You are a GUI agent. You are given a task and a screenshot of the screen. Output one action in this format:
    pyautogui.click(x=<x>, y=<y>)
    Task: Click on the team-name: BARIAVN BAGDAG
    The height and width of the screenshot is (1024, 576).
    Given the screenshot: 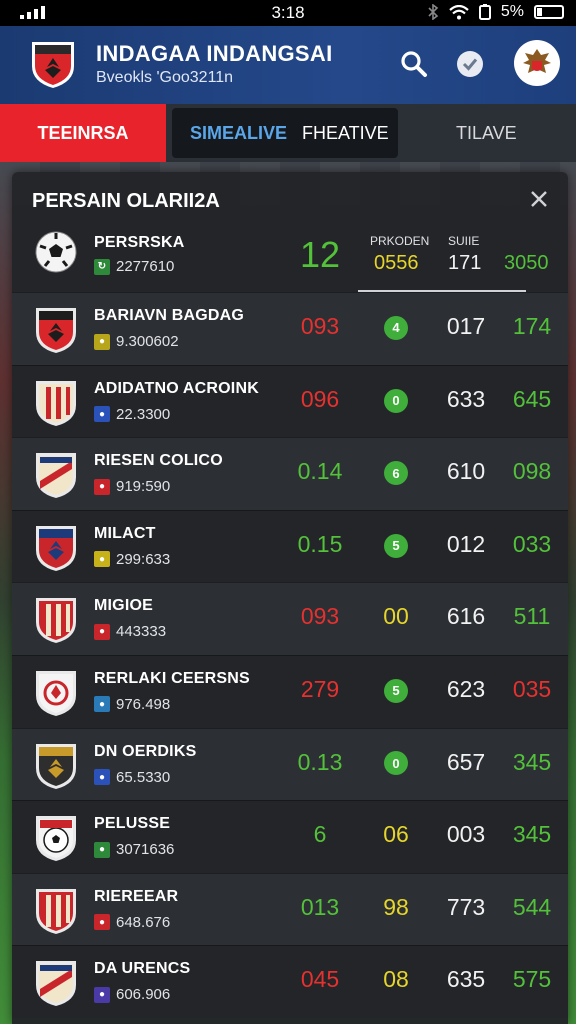 What is the action you would take?
    pyautogui.click(x=169, y=315)
    